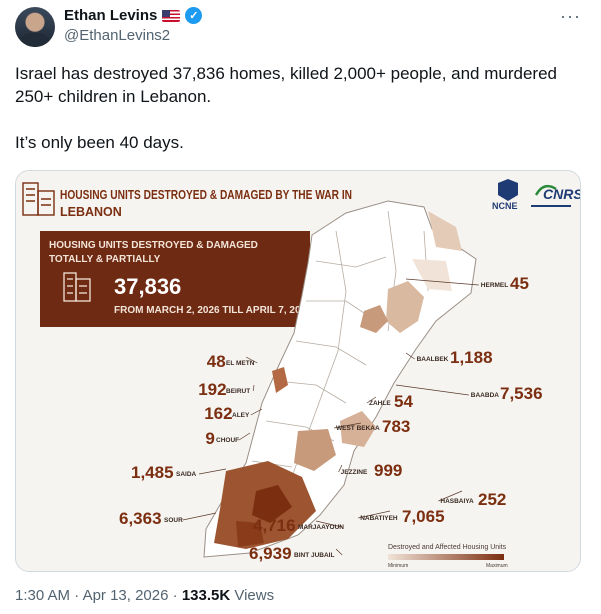 The image size is (601, 614). I want to click on district-name: CHOUF, so click(227, 440).